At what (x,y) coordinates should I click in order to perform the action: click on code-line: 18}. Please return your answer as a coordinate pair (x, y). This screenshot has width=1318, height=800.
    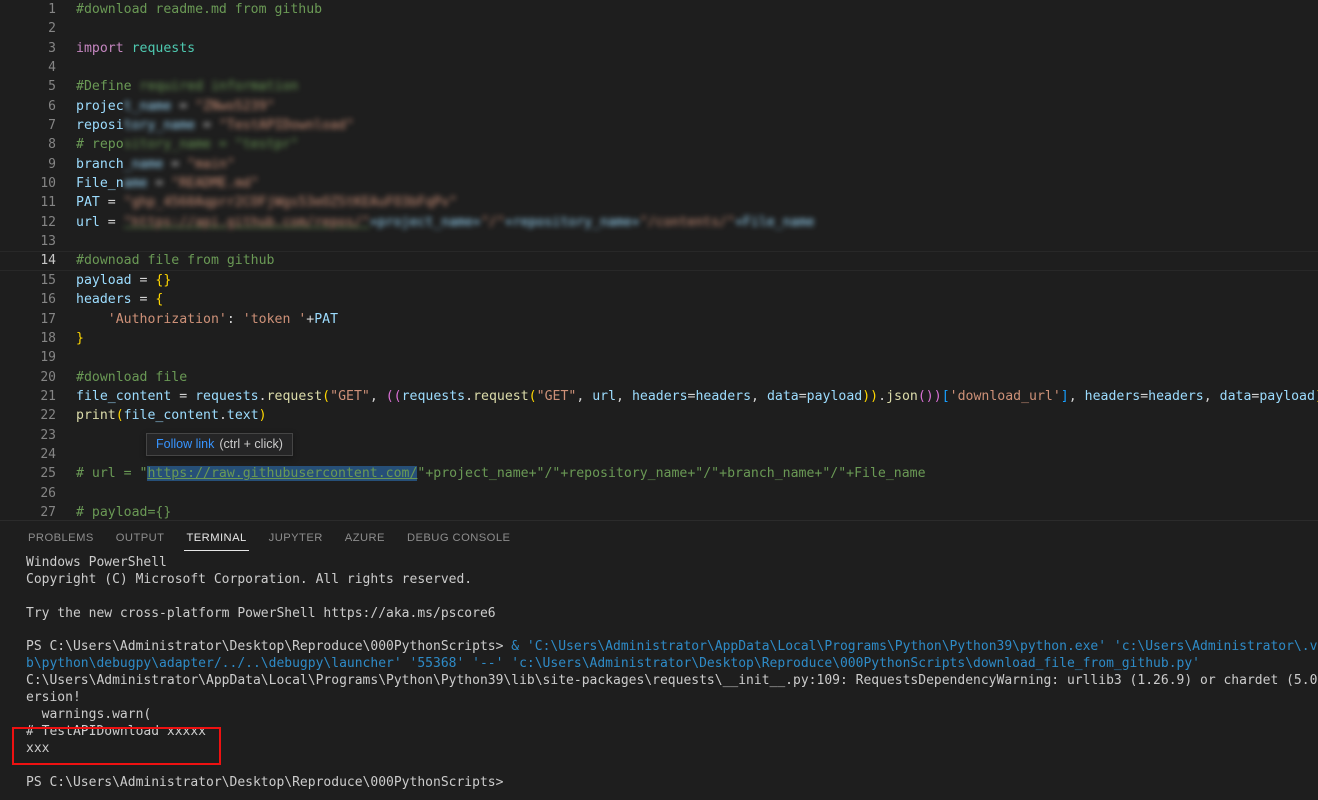
    Looking at the image, I should click on (659, 338).